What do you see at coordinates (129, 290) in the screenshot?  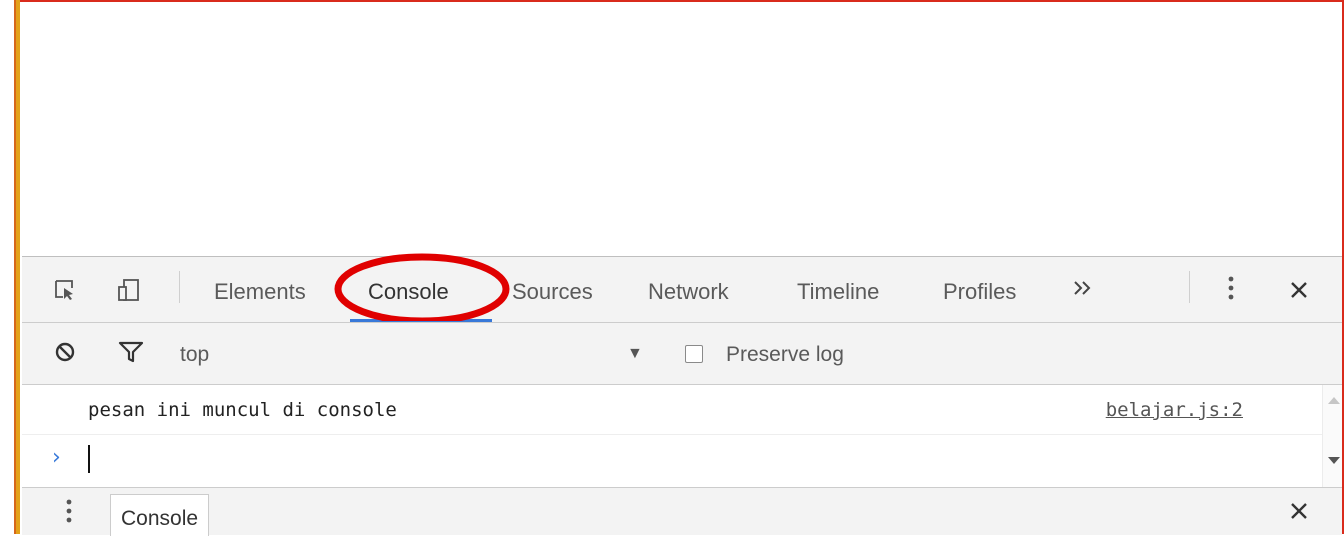 I see `device-toolbar-icon` at bounding box center [129, 290].